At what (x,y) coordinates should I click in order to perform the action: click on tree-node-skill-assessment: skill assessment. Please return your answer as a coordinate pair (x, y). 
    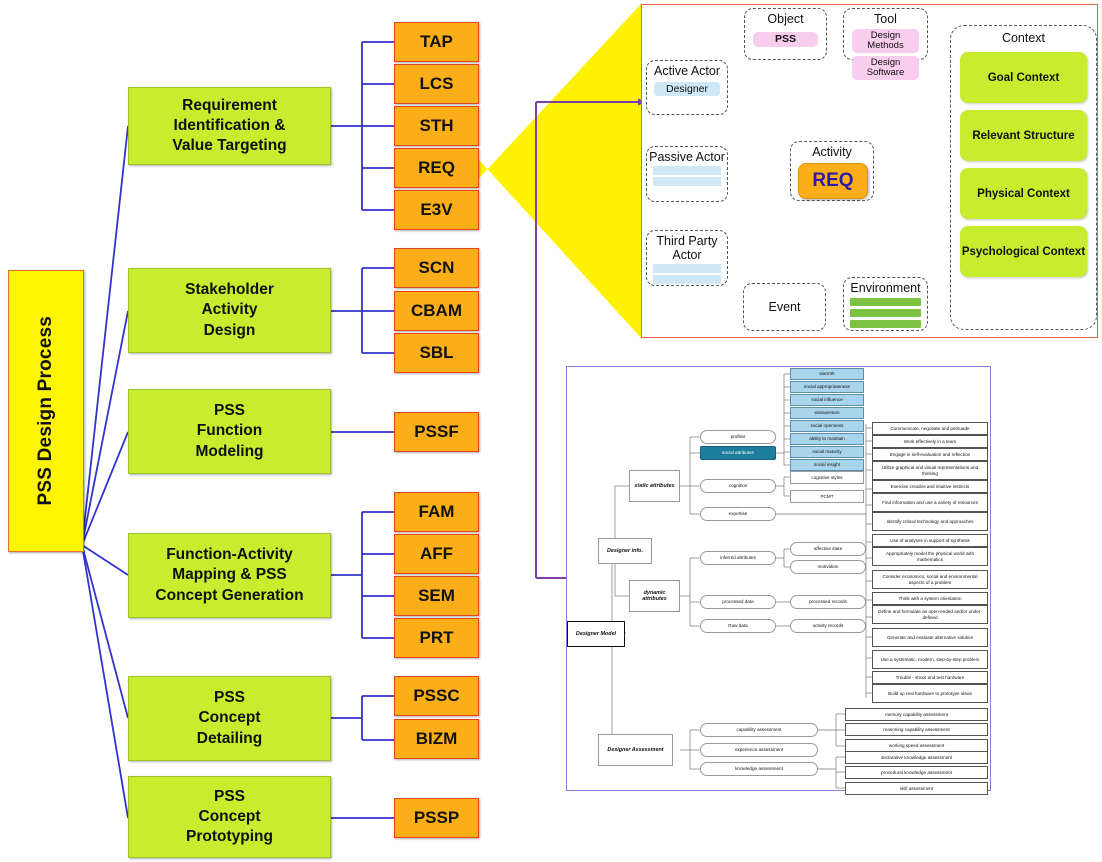
    Looking at the image, I should click on (916, 788).